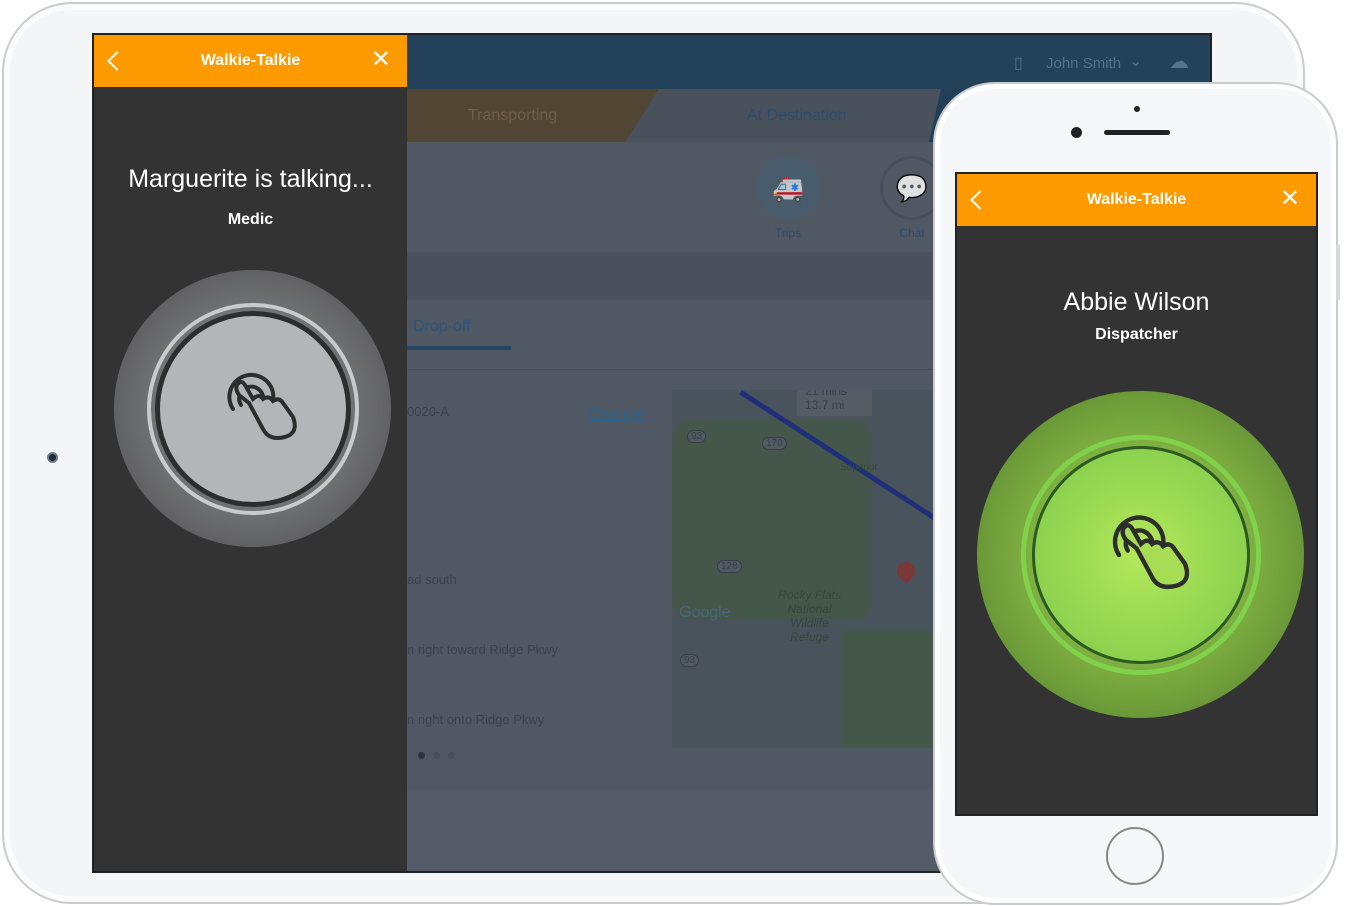 The image size is (1346, 906). What do you see at coordinates (250, 219) in the screenshot?
I see `speaker-role: Medic` at bounding box center [250, 219].